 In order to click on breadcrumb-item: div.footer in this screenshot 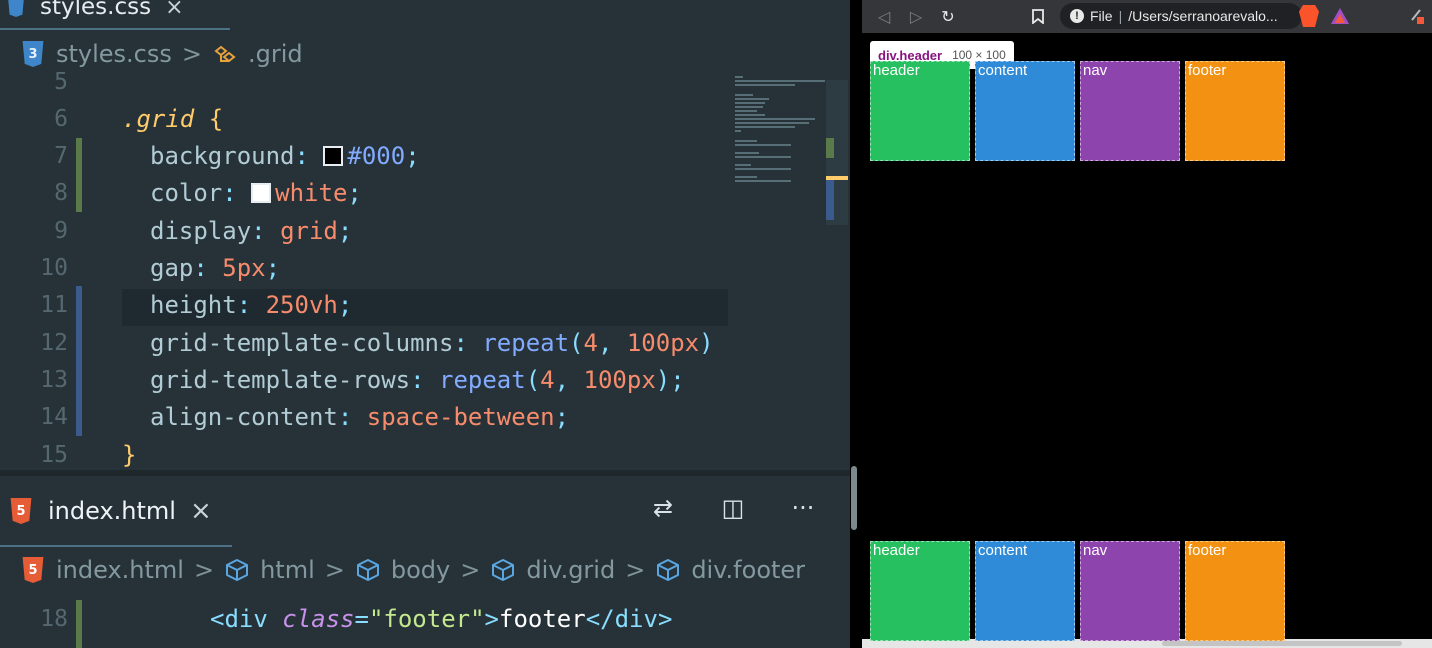, I will do `click(748, 570)`.